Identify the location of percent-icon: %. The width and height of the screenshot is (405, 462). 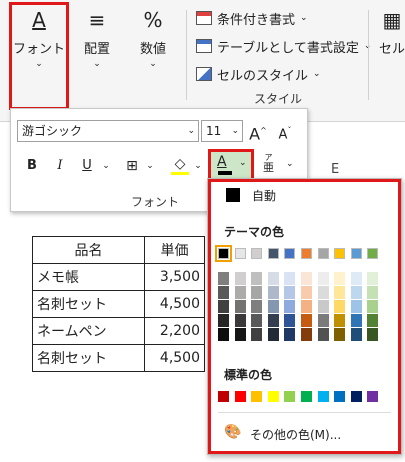
(153, 20).